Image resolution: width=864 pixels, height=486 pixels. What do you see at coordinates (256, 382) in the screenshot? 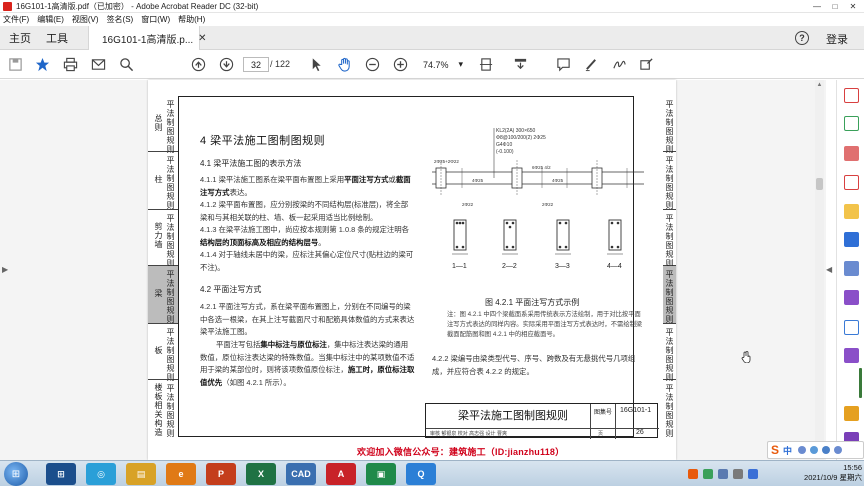
I see `clause-text: （如图 4.2.1 所示）。` at bounding box center [256, 382].